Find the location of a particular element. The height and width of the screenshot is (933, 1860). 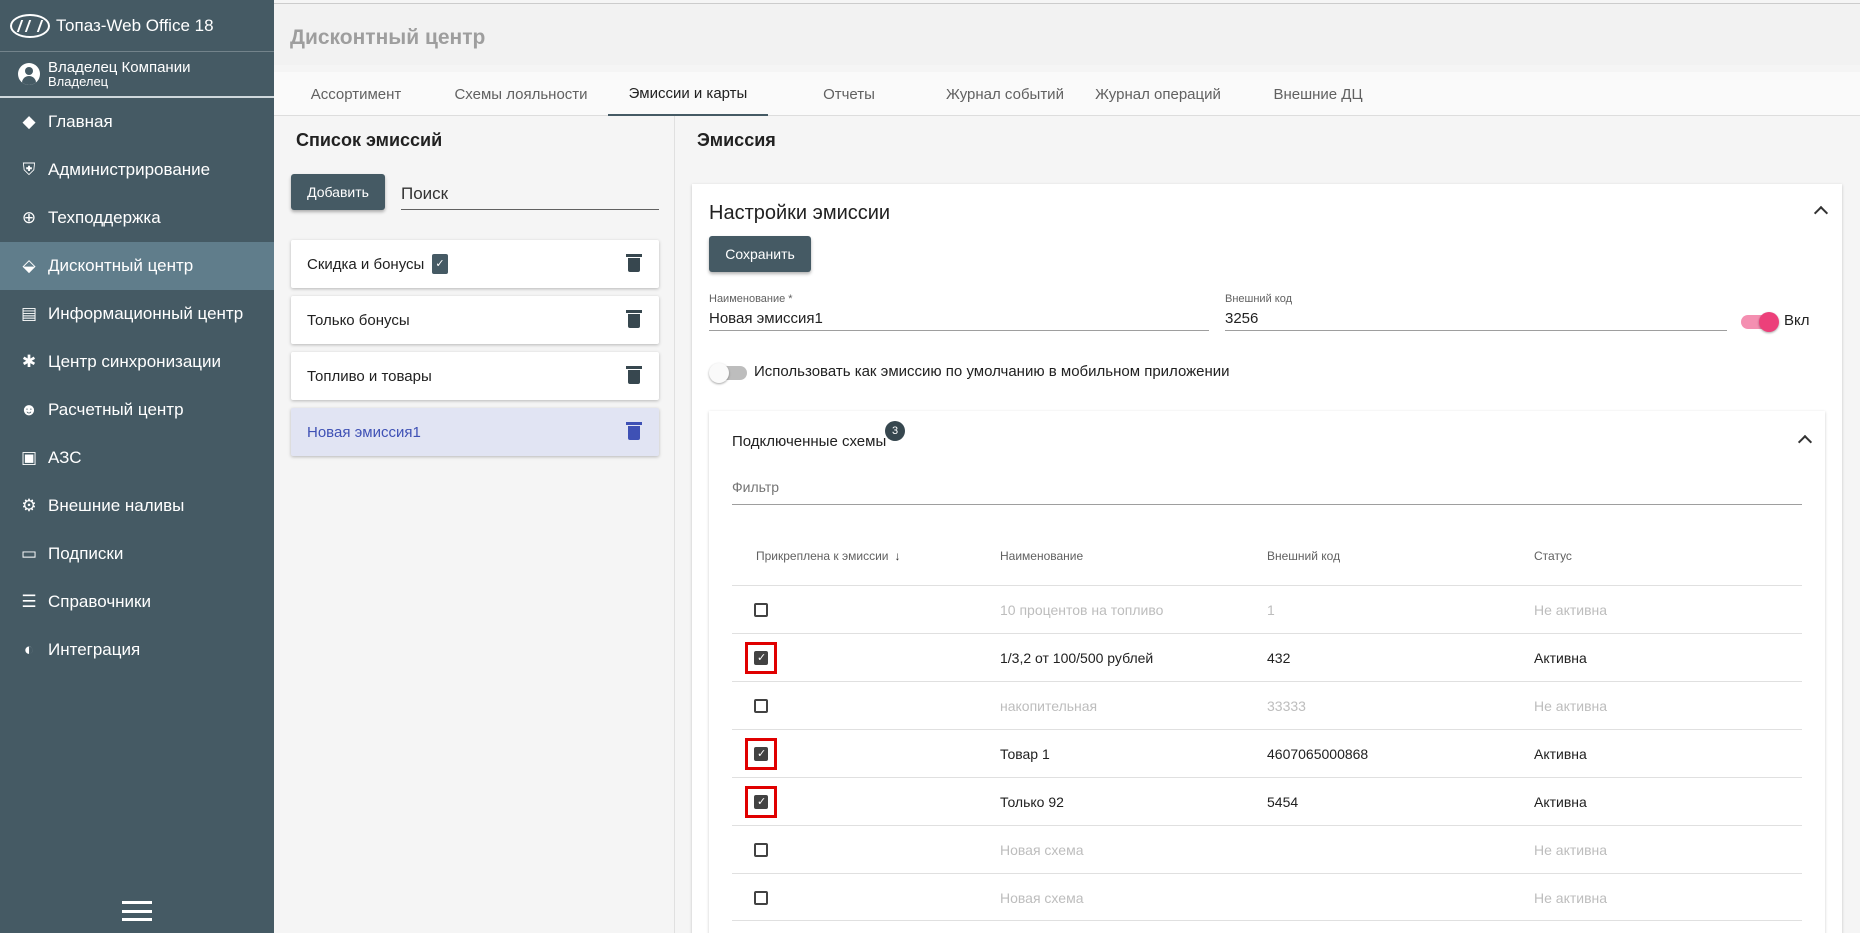

user-block: Владелец Компании Владелец is located at coordinates (137, 75).